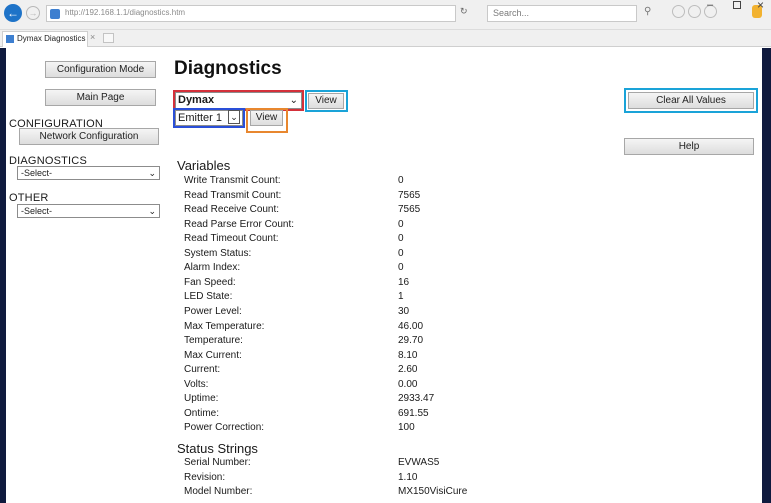 The image size is (771, 503). Describe the element at coordinates (202, 413) in the screenshot. I see `row-label: Ontime:` at that location.